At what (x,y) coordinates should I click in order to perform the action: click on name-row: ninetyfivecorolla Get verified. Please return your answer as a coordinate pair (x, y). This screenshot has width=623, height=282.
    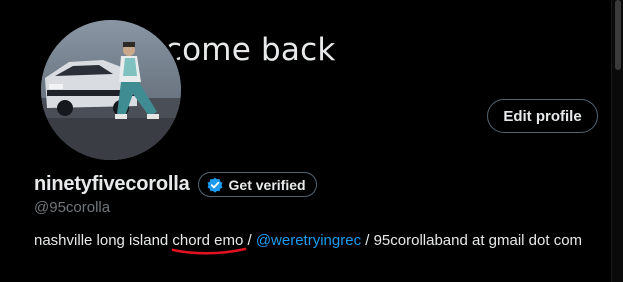
    Looking at the image, I should click on (175, 184).